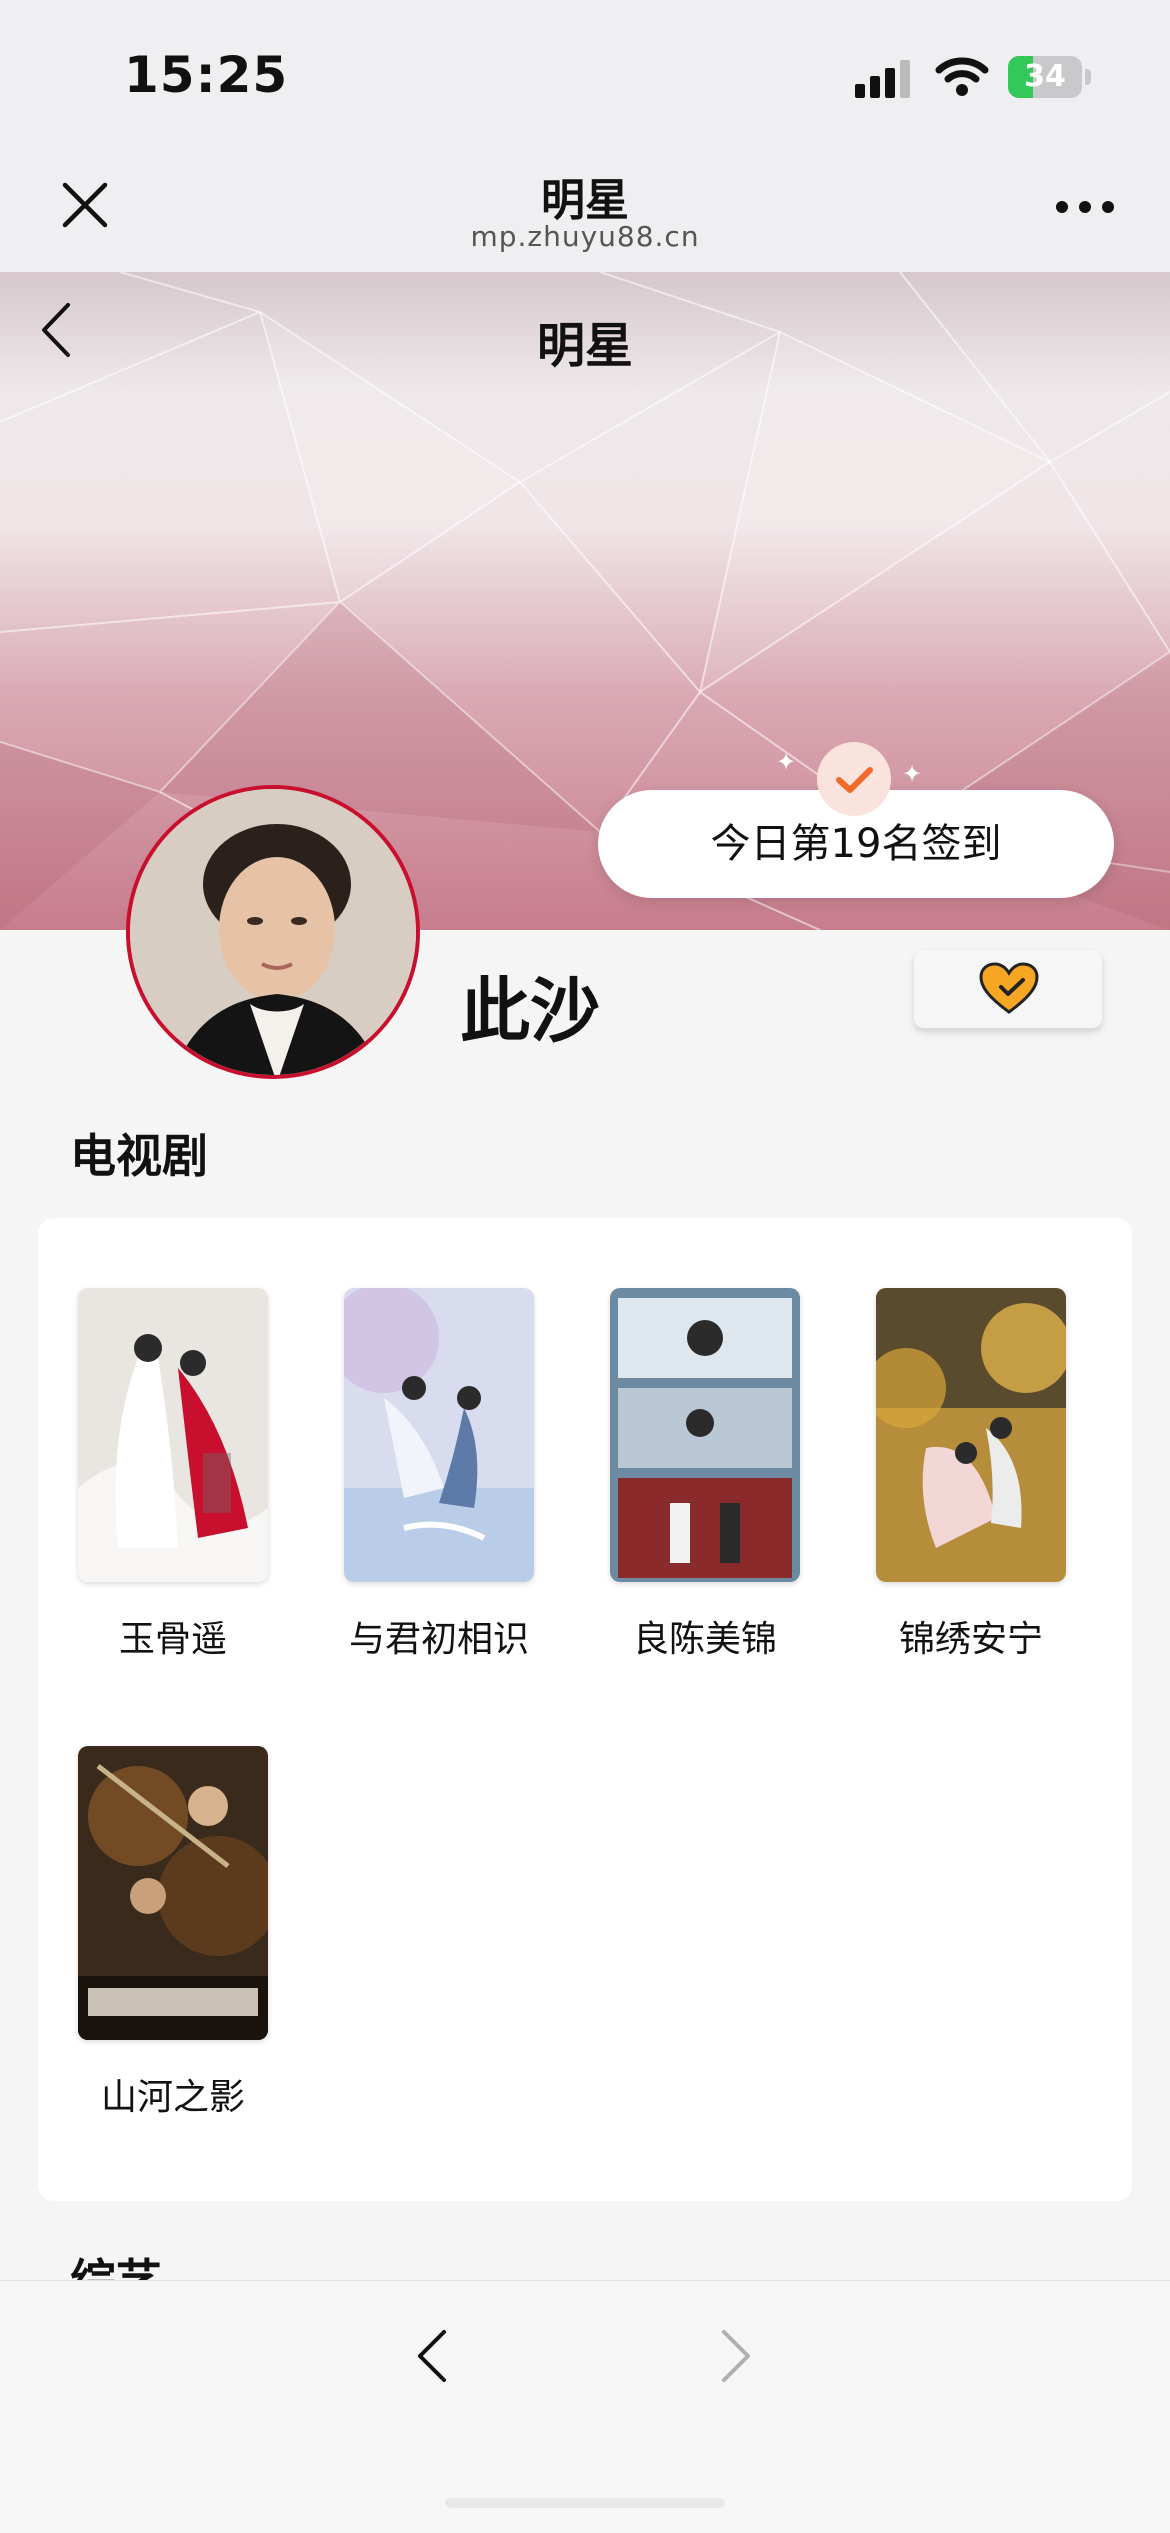 The width and height of the screenshot is (1170, 2533). I want to click on follow-button, so click(1008, 989).